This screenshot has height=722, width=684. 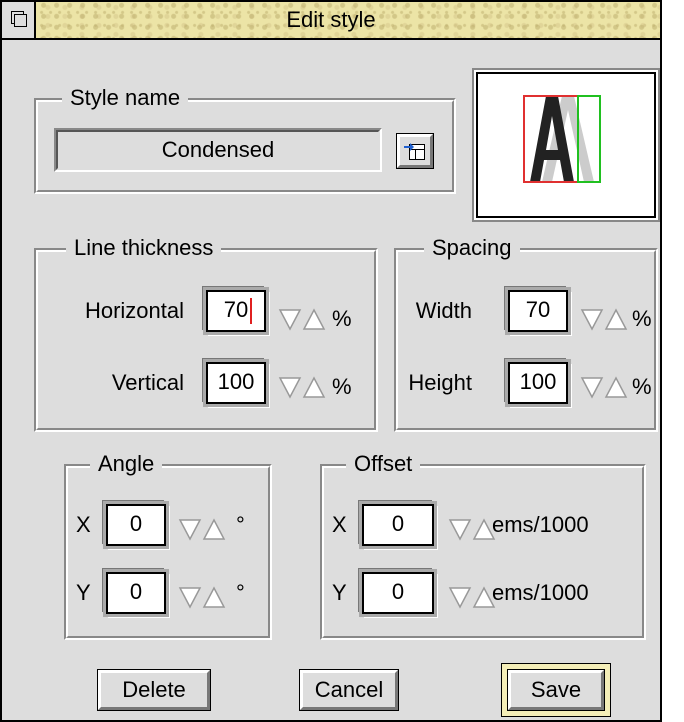 I want to click on angle-y-arrows, so click(x=202, y=597).